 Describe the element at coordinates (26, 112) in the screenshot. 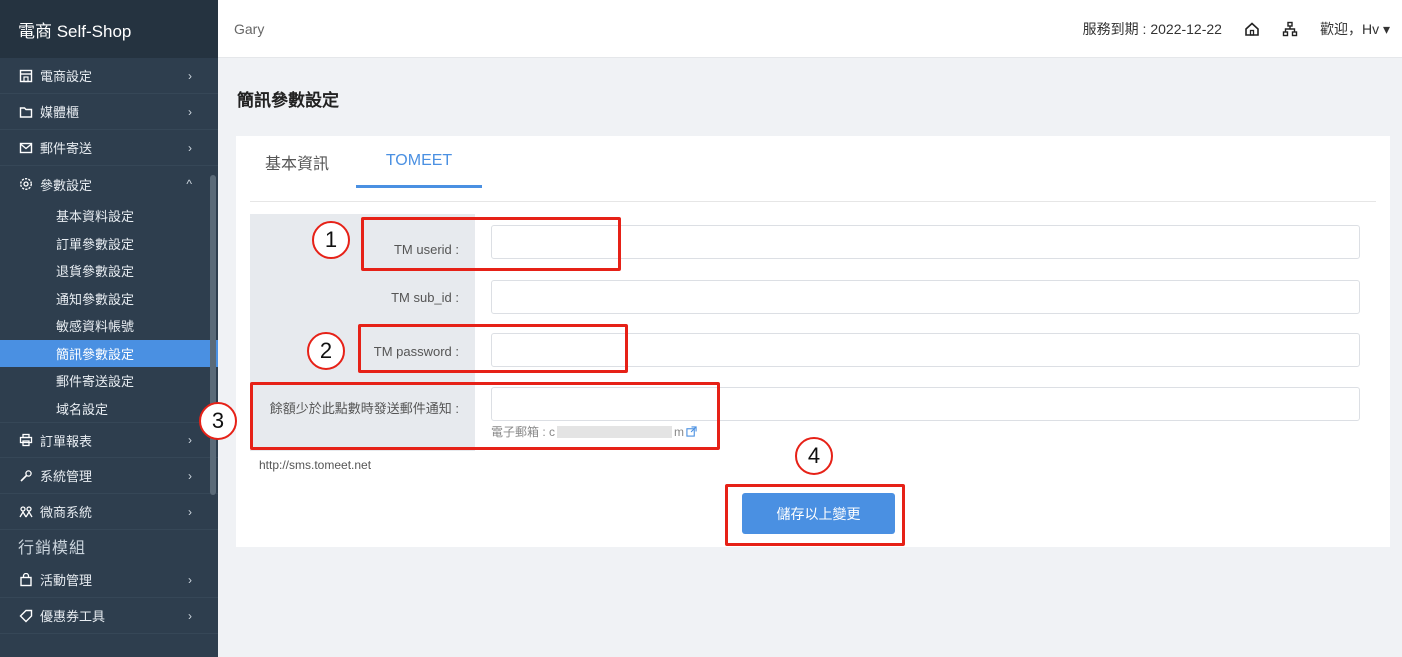

I see `folder-icon` at that location.